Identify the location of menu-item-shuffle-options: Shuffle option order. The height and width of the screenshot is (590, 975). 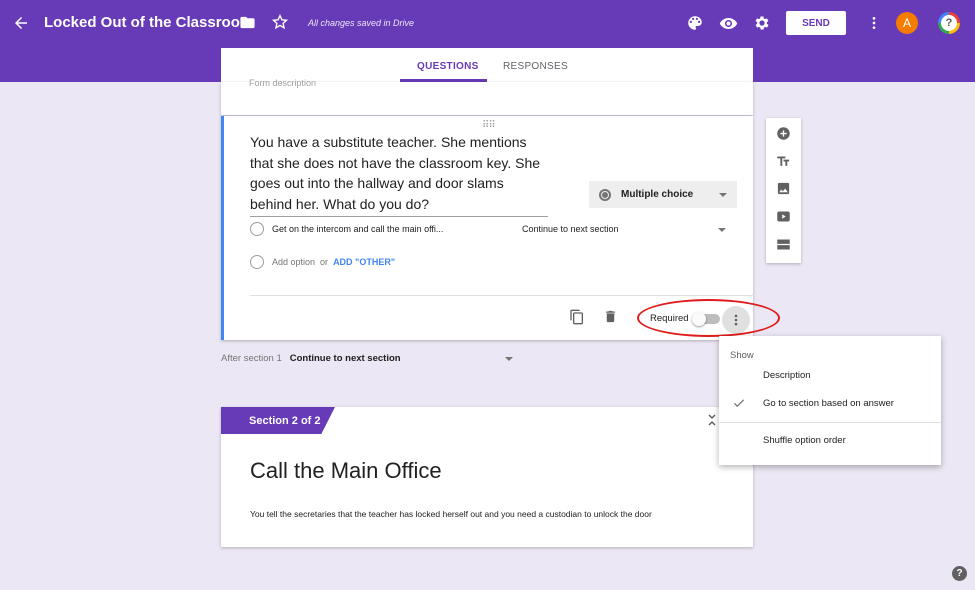
(804, 440).